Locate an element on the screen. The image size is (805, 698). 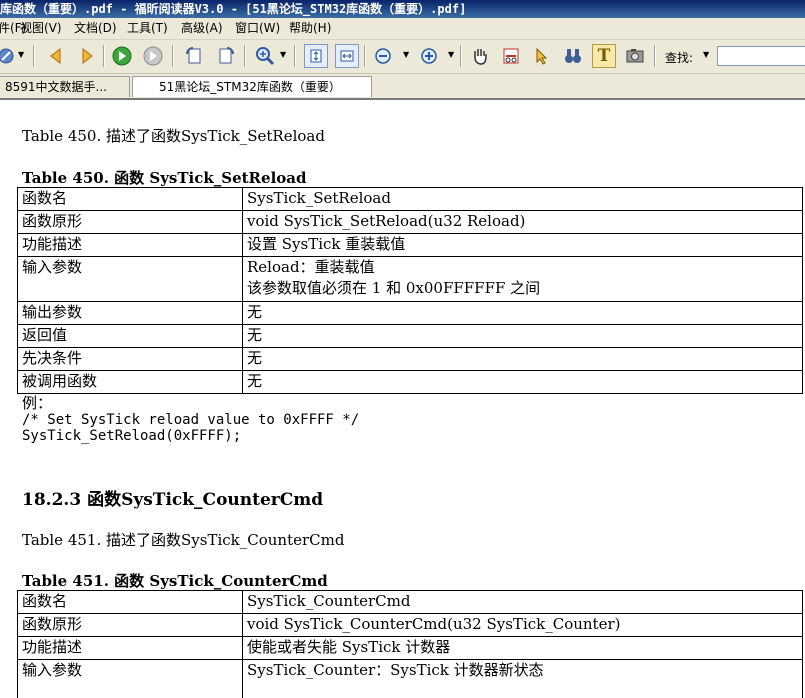
param-line: 该参数取值必须在 1 和 0x00FFFFFF 之间 is located at coordinates (394, 288).